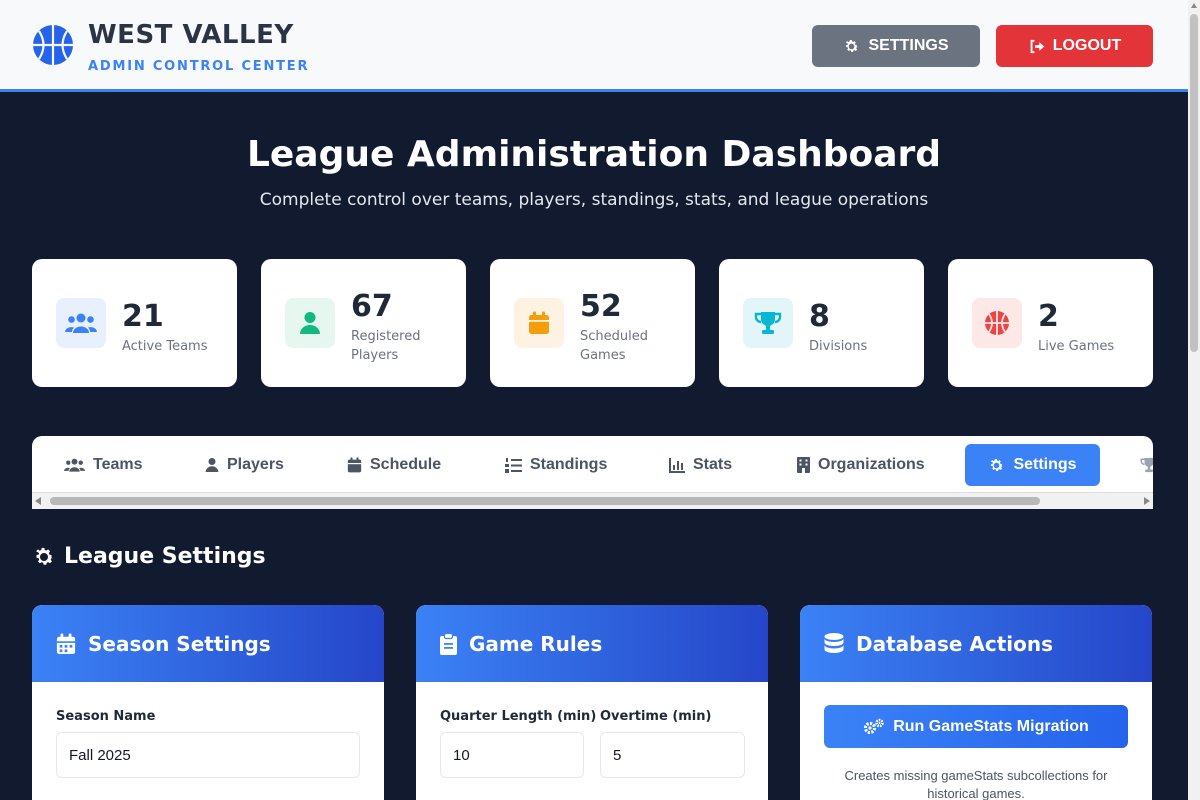 The height and width of the screenshot is (800, 1200). I want to click on overtime-input, so click(672, 755).